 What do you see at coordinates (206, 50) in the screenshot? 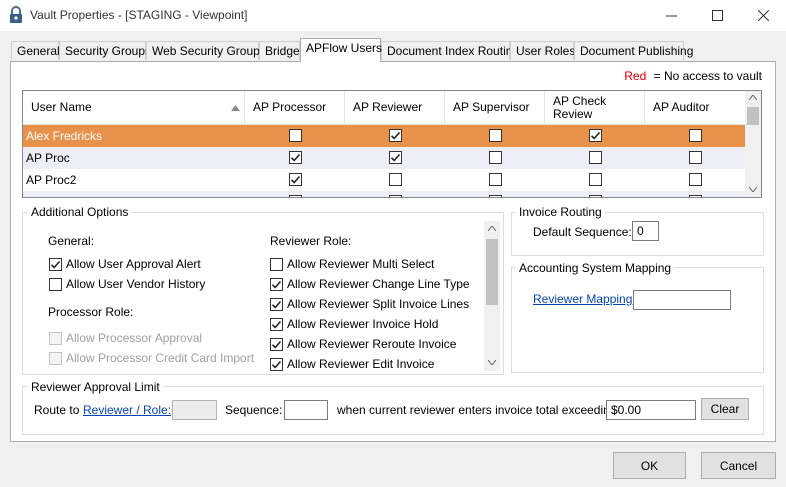
I see `tab-web-security-groups: Web Security Groups` at bounding box center [206, 50].